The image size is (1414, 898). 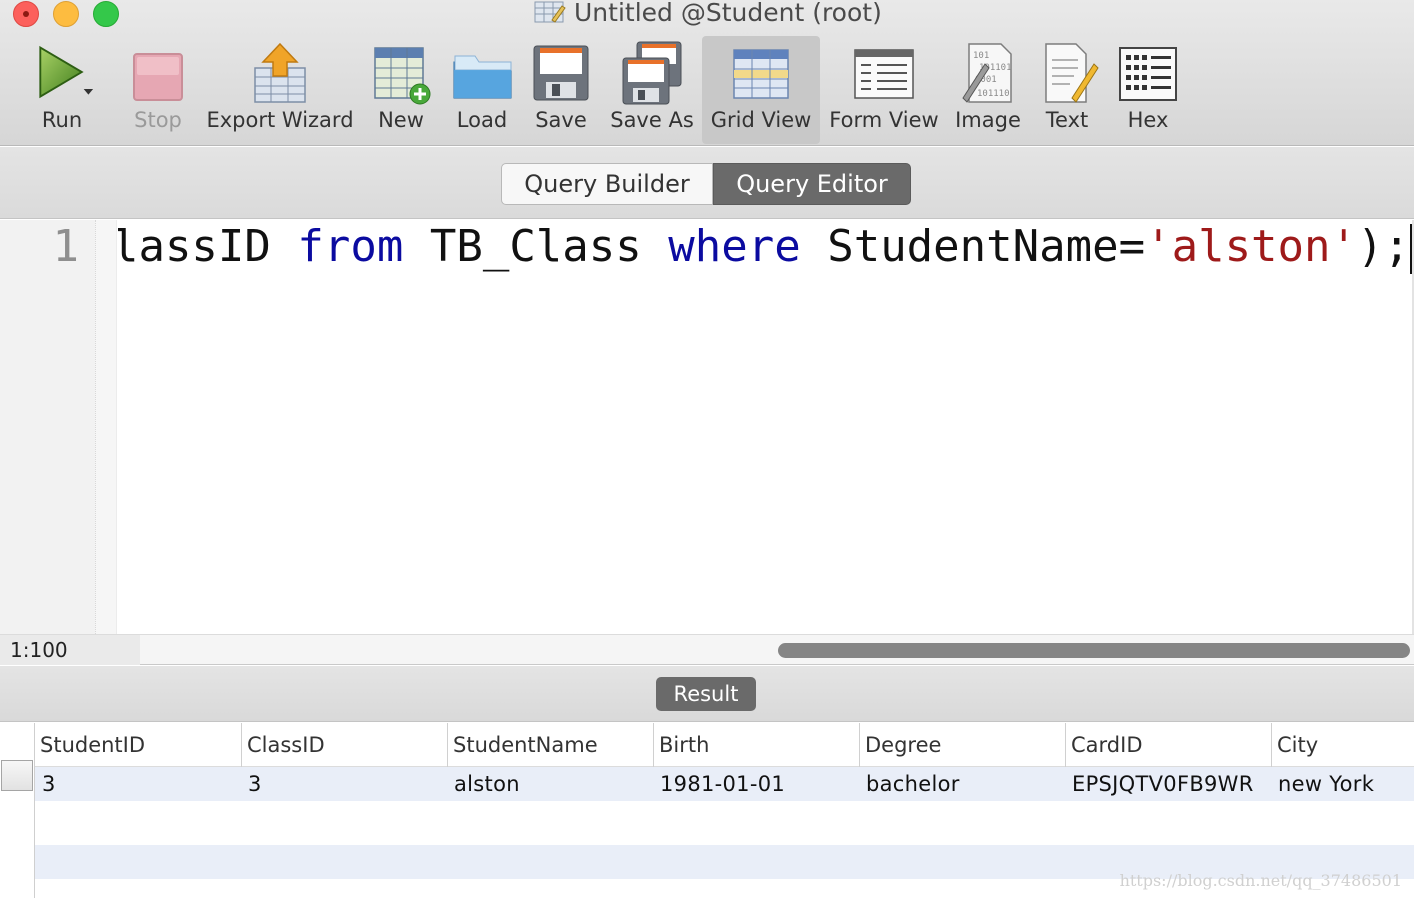 What do you see at coordinates (812, 184) in the screenshot?
I see `tab-query-editor: Query Editor` at bounding box center [812, 184].